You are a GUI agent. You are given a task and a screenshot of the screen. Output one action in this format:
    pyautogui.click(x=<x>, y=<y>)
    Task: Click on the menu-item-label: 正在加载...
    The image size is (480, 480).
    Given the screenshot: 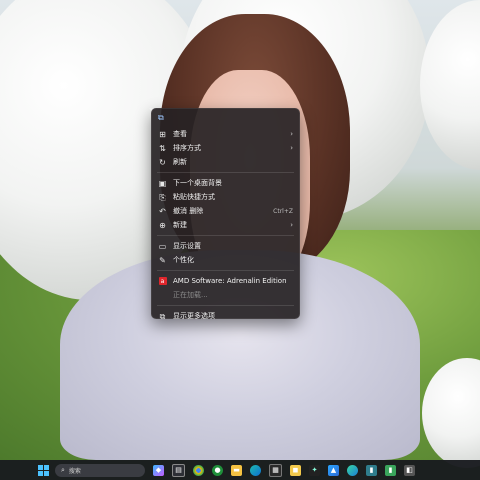 What is the action you would take?
    pyautogui.click(x=190, y=295)
    